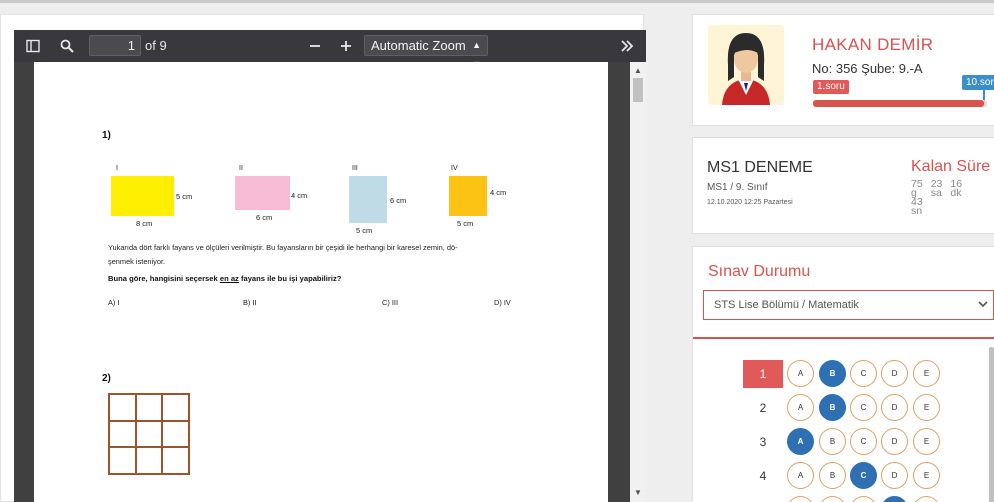  I want to click on grid-figure, so click(149, 434).